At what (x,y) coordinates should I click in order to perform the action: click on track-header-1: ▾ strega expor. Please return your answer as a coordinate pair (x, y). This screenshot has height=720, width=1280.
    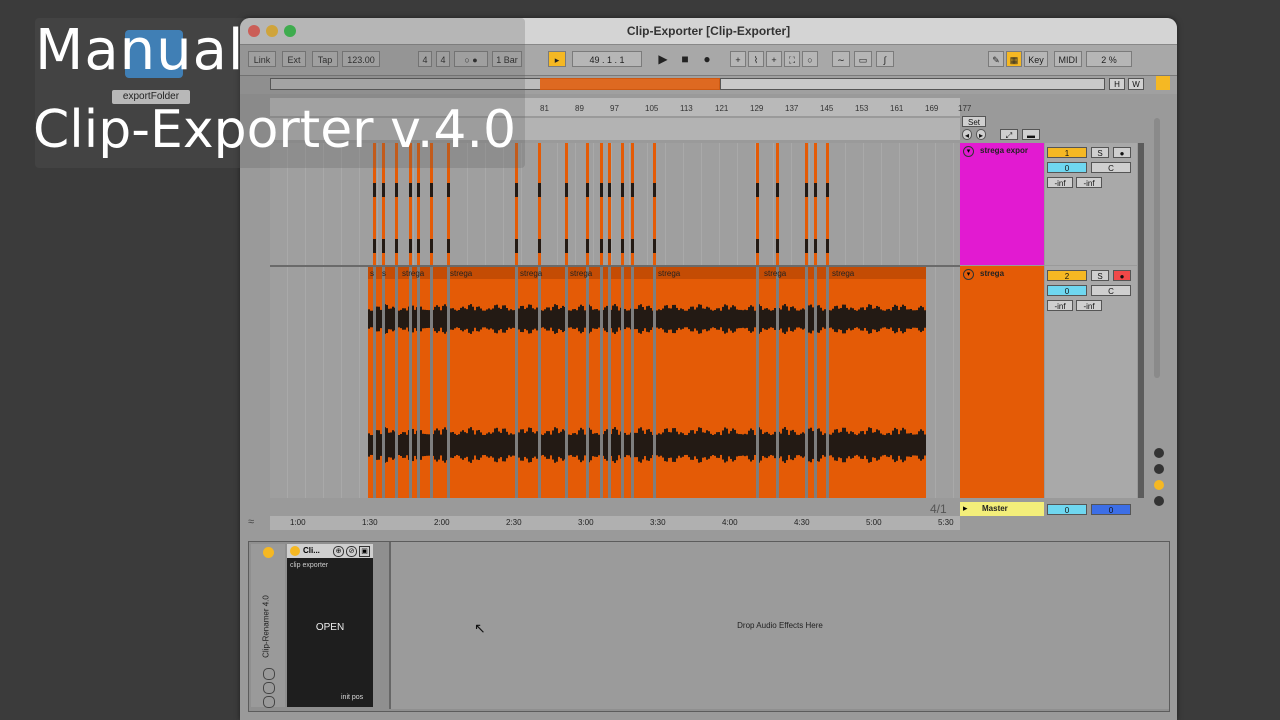
    Looking at the image, I should click on (1002, 204).